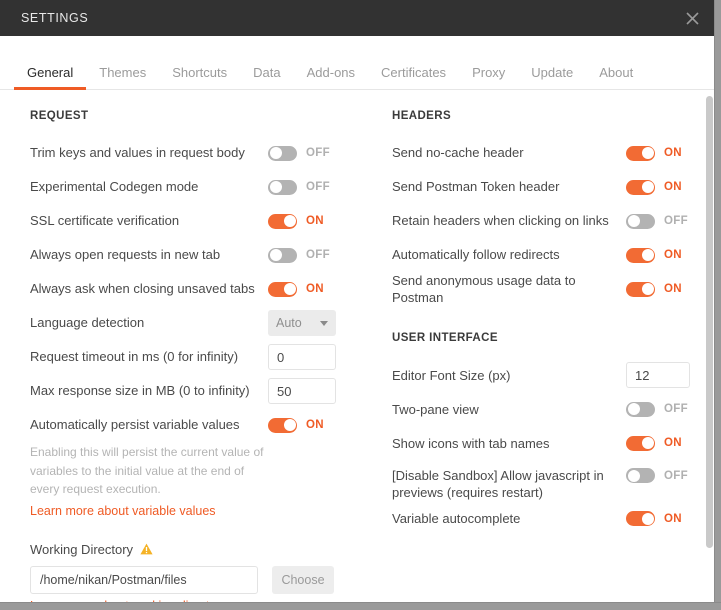 The height and width of the screenshot is (610, 721). What do you see at coordinates (458, 153) in the screenshot?
I see `setting-label: Send no-cache header` at bounding box center [458, 153].